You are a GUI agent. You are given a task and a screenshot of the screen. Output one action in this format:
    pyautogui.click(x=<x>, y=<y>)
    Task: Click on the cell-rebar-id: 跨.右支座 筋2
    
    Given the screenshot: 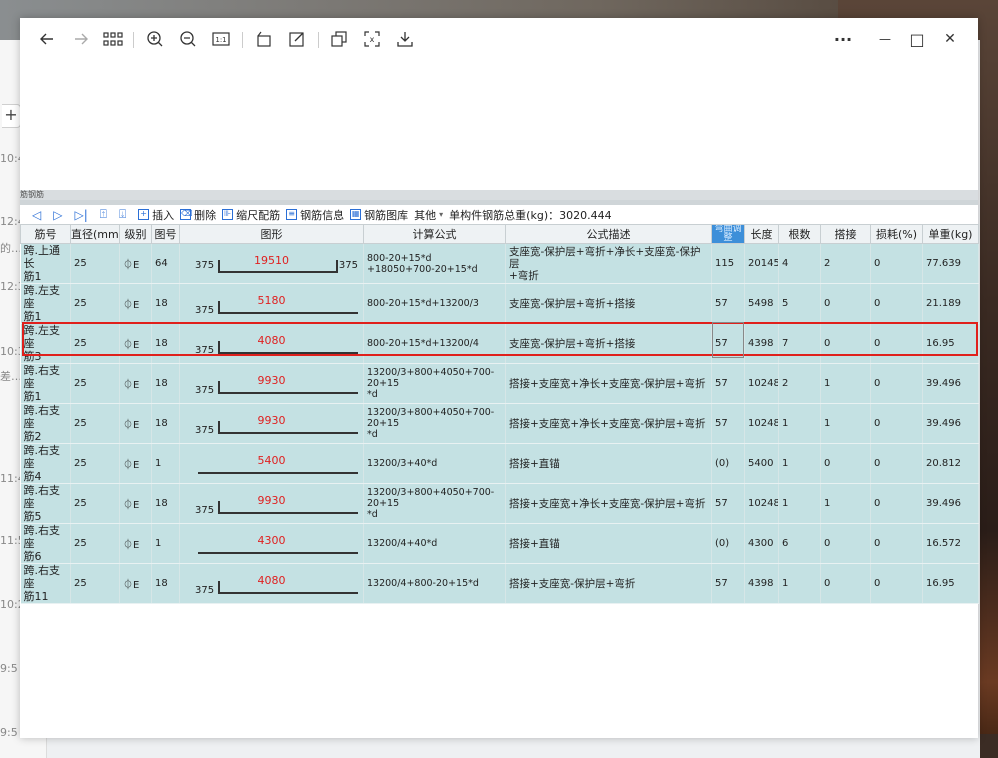 What is the action you would take?
    pyautogui.click(x=45, y=423)
    